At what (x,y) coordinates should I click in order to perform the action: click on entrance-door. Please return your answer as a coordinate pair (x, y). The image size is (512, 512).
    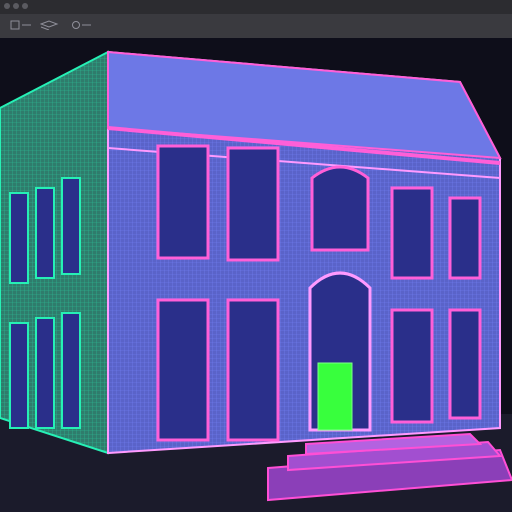
    Looking at the image, I should click on (335, 396).